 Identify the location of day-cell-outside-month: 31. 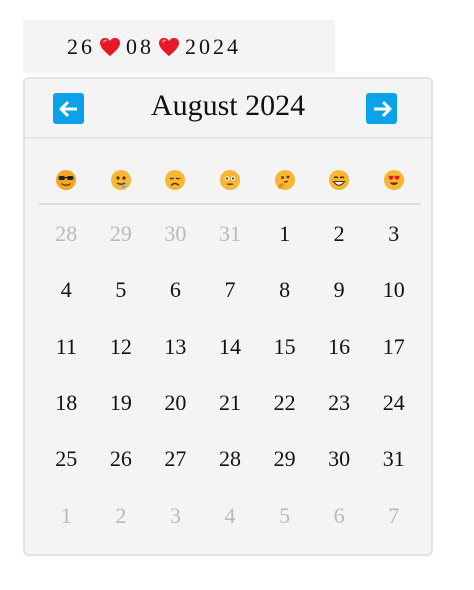
(230, 234).